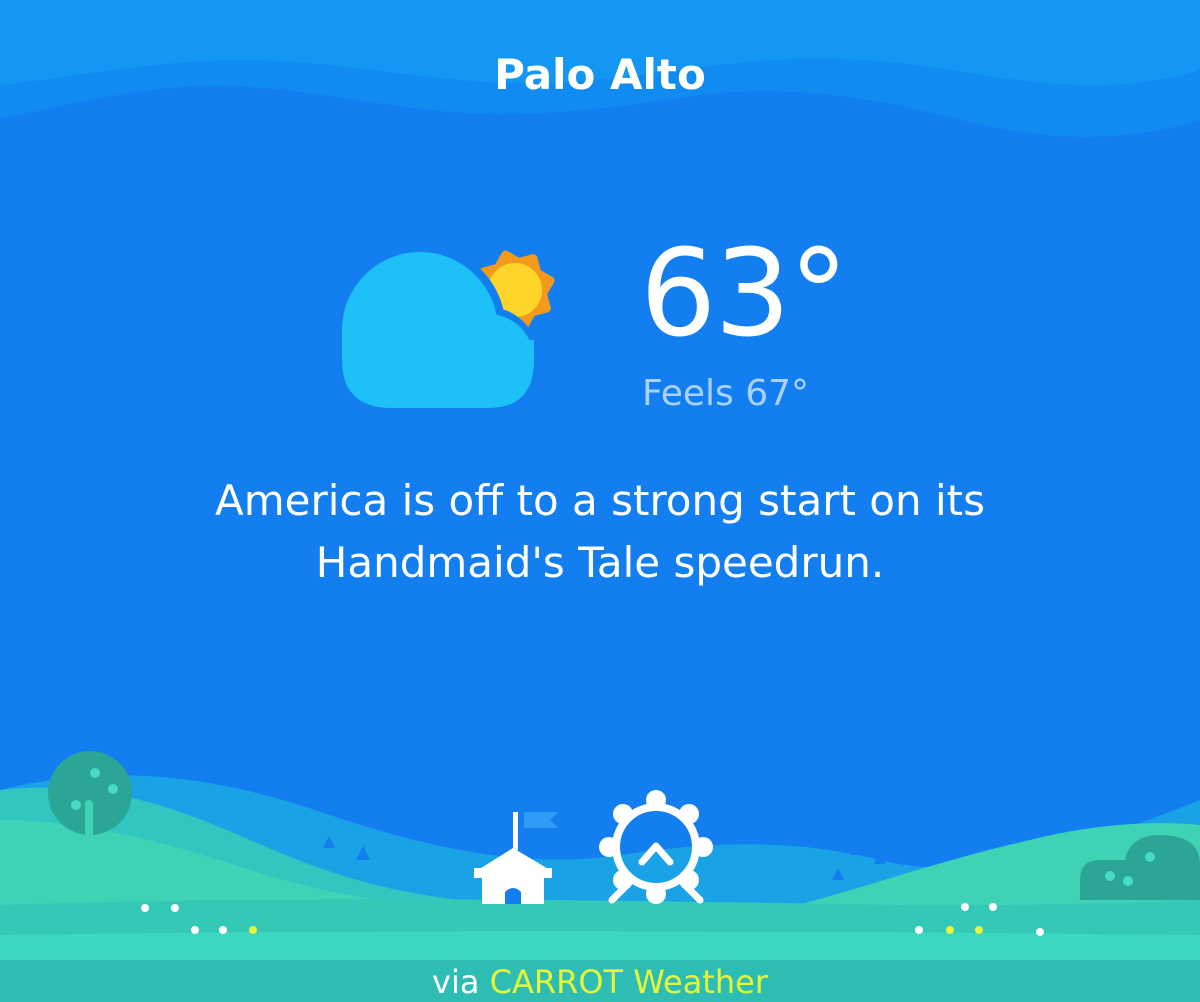  Describe the element at coordinates (461, 982) in the screenshot. I see `footer-prefix: via` at that location.